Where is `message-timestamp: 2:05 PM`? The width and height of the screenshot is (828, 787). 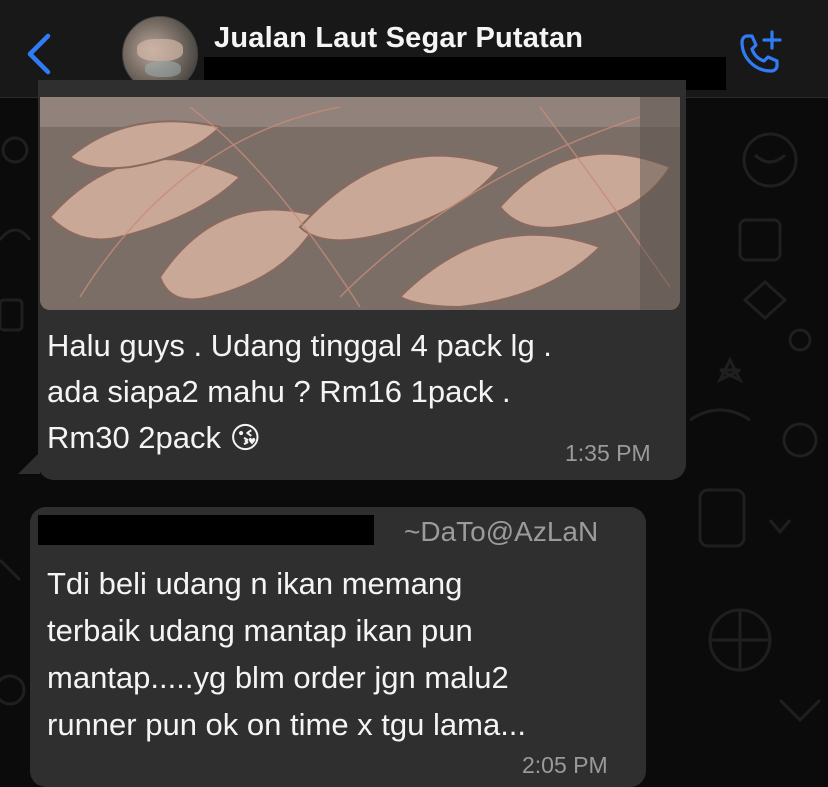 message-timestamp: 2:05 PM is located at coordinates (565, 765).